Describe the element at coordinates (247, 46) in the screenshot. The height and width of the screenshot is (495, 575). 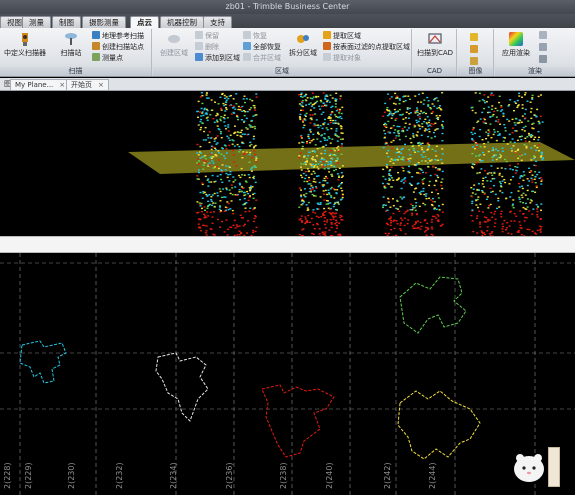
I see `restore-all-icon` at that location.